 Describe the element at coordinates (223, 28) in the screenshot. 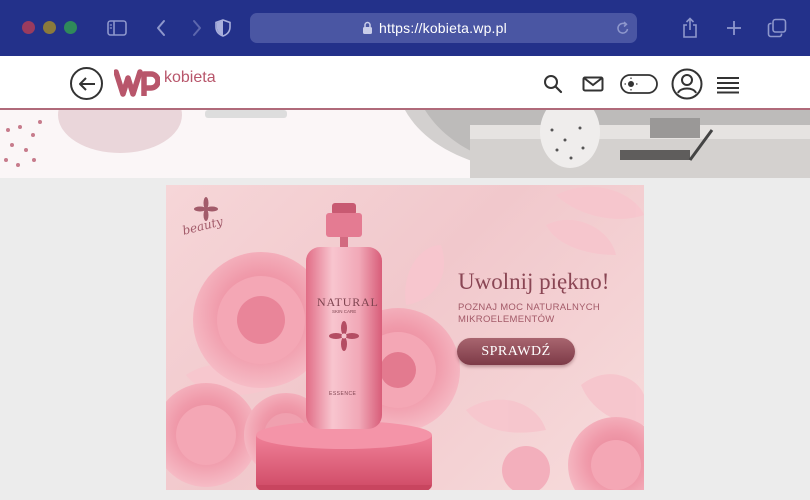

I see `shield-icon` at that location.